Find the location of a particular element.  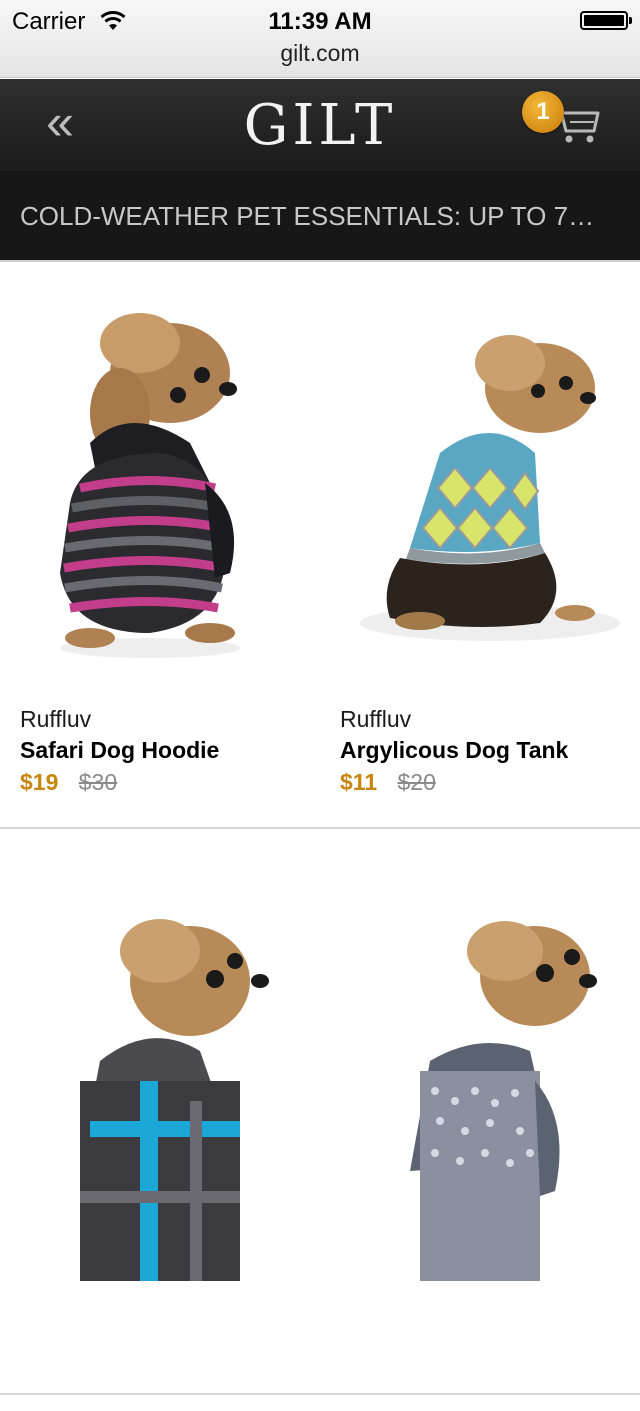

product-image-dog-hoodie is located at coordinates (160, 488).